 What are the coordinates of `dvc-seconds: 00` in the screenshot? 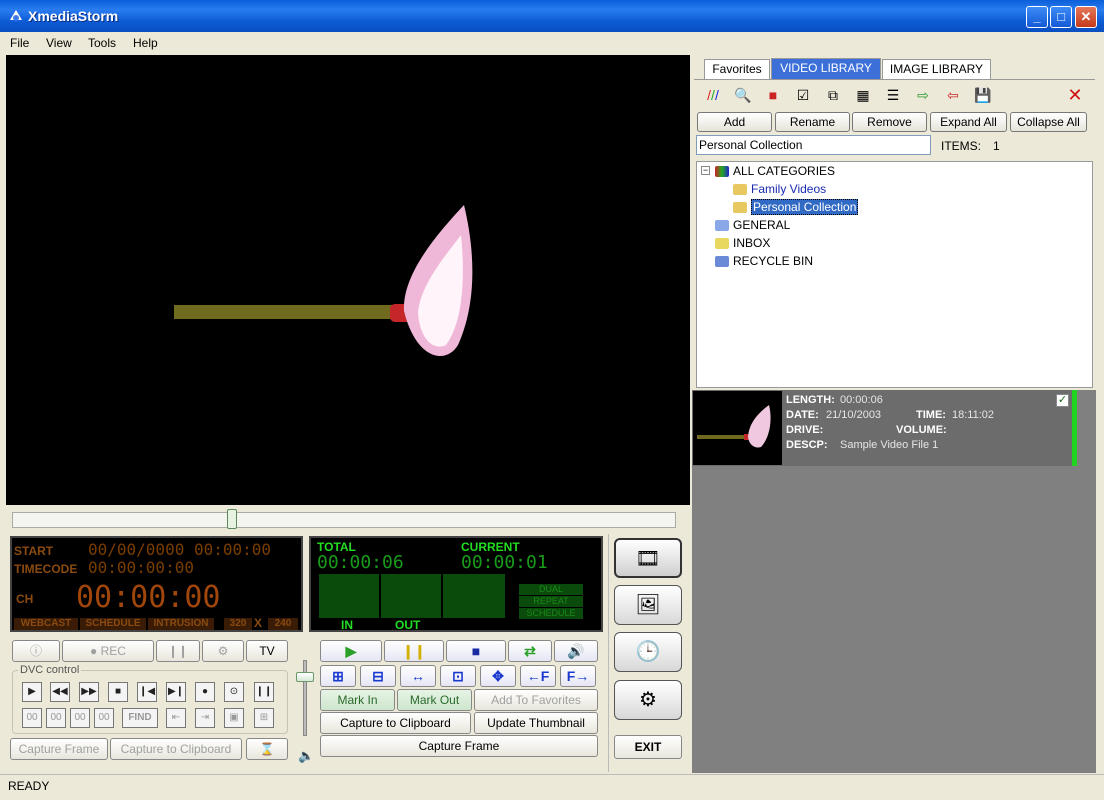 It's located at (80, 718).